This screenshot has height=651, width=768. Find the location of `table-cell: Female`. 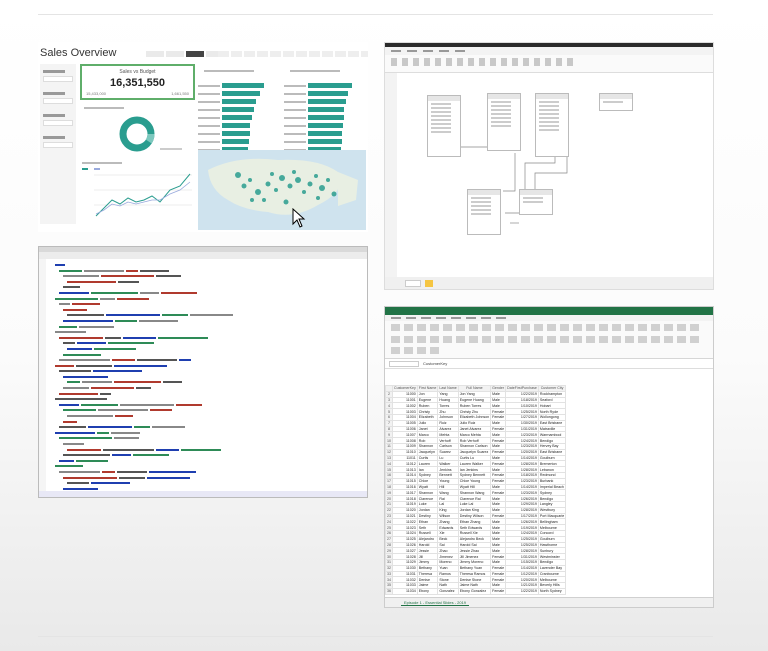

table-cell: Female is located at coordinates (498, 591).